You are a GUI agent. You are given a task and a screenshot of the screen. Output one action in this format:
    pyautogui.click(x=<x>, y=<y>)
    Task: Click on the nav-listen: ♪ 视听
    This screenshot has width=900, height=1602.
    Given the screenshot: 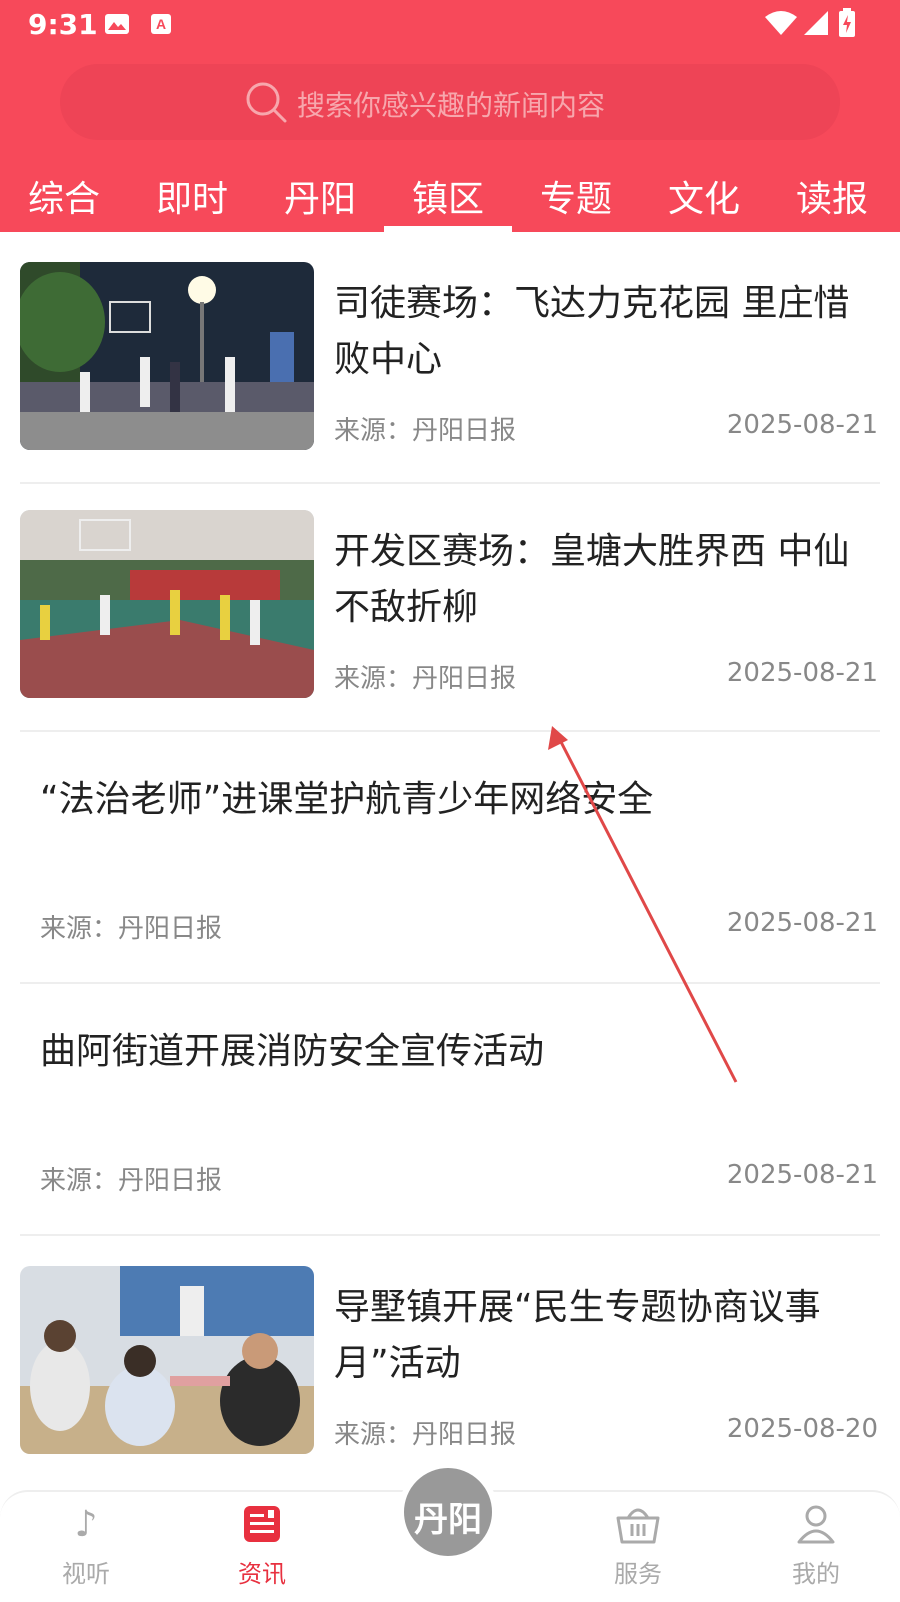 What is the action you would take?
    pyautogui.click(x=86, y=1545)
    